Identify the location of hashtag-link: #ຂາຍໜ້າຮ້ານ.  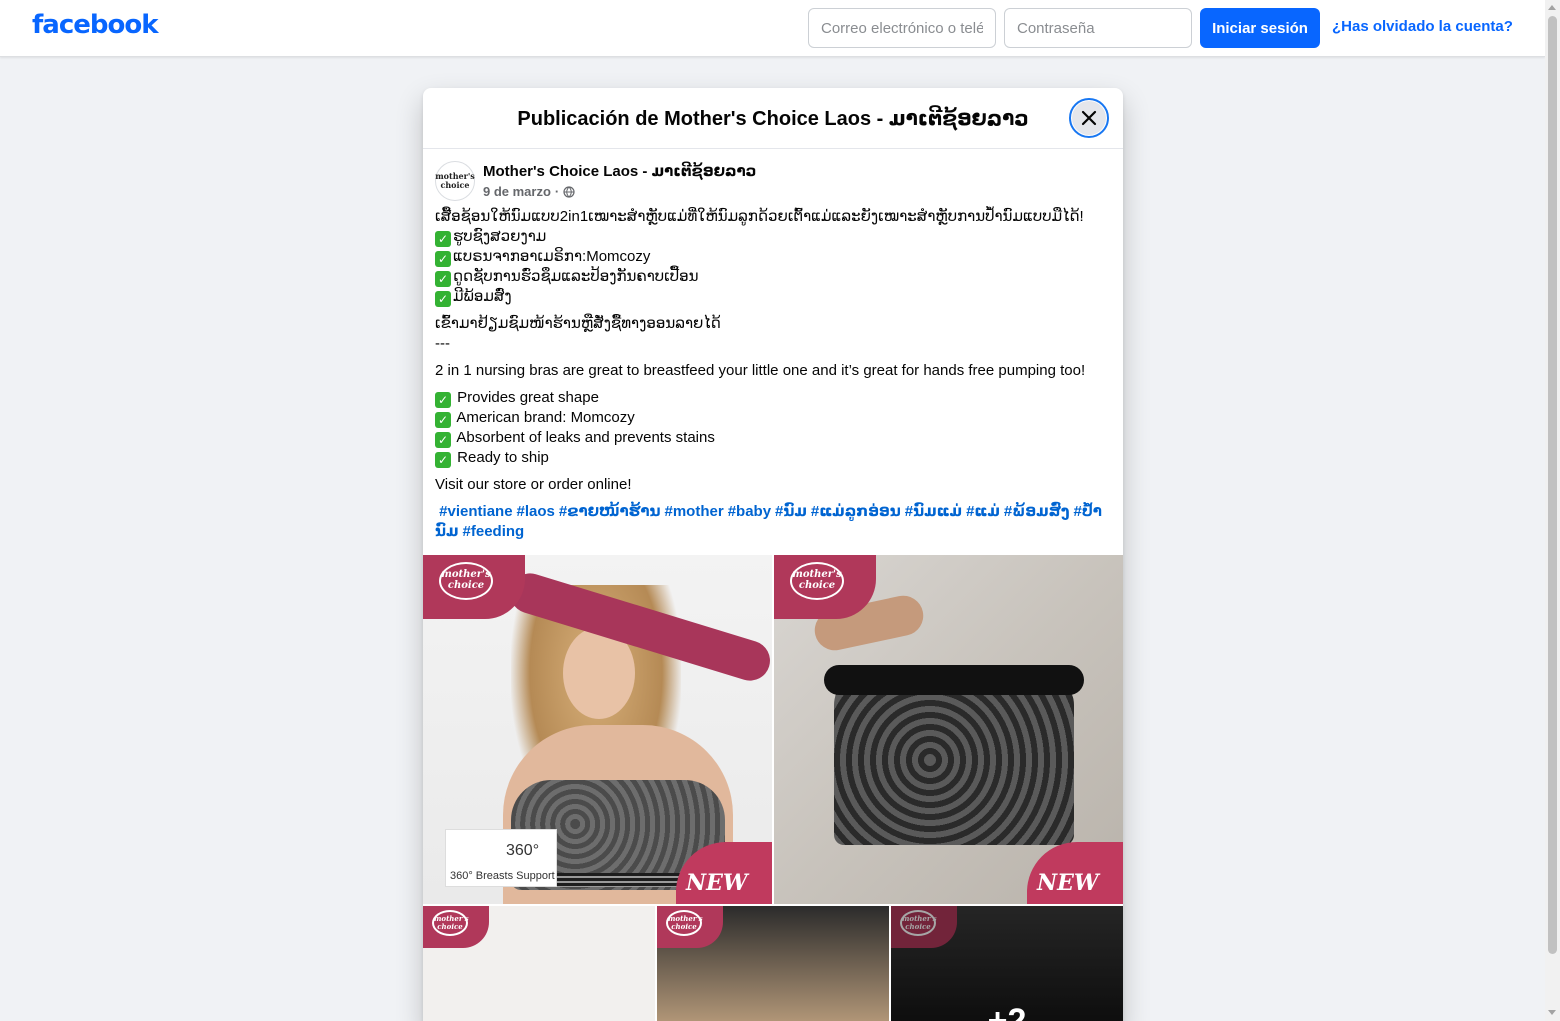
(610, 511).